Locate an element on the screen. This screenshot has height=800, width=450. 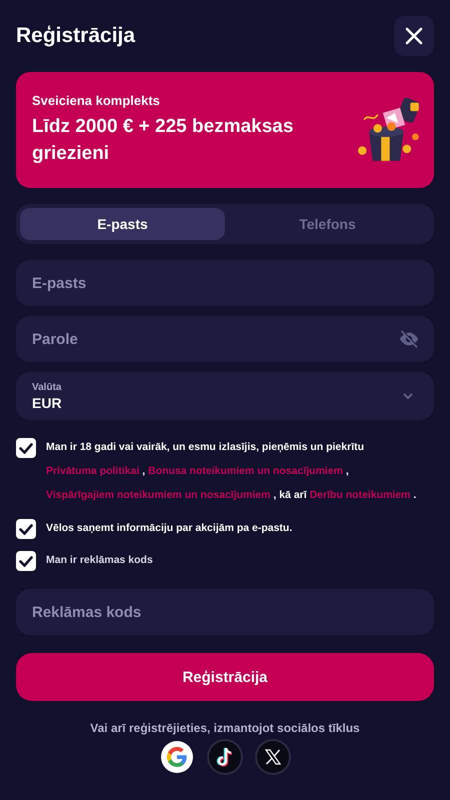
terms-link: Vispārīgajiem noteikumiem un nosacījumiem is located at coordinates (158, 495).